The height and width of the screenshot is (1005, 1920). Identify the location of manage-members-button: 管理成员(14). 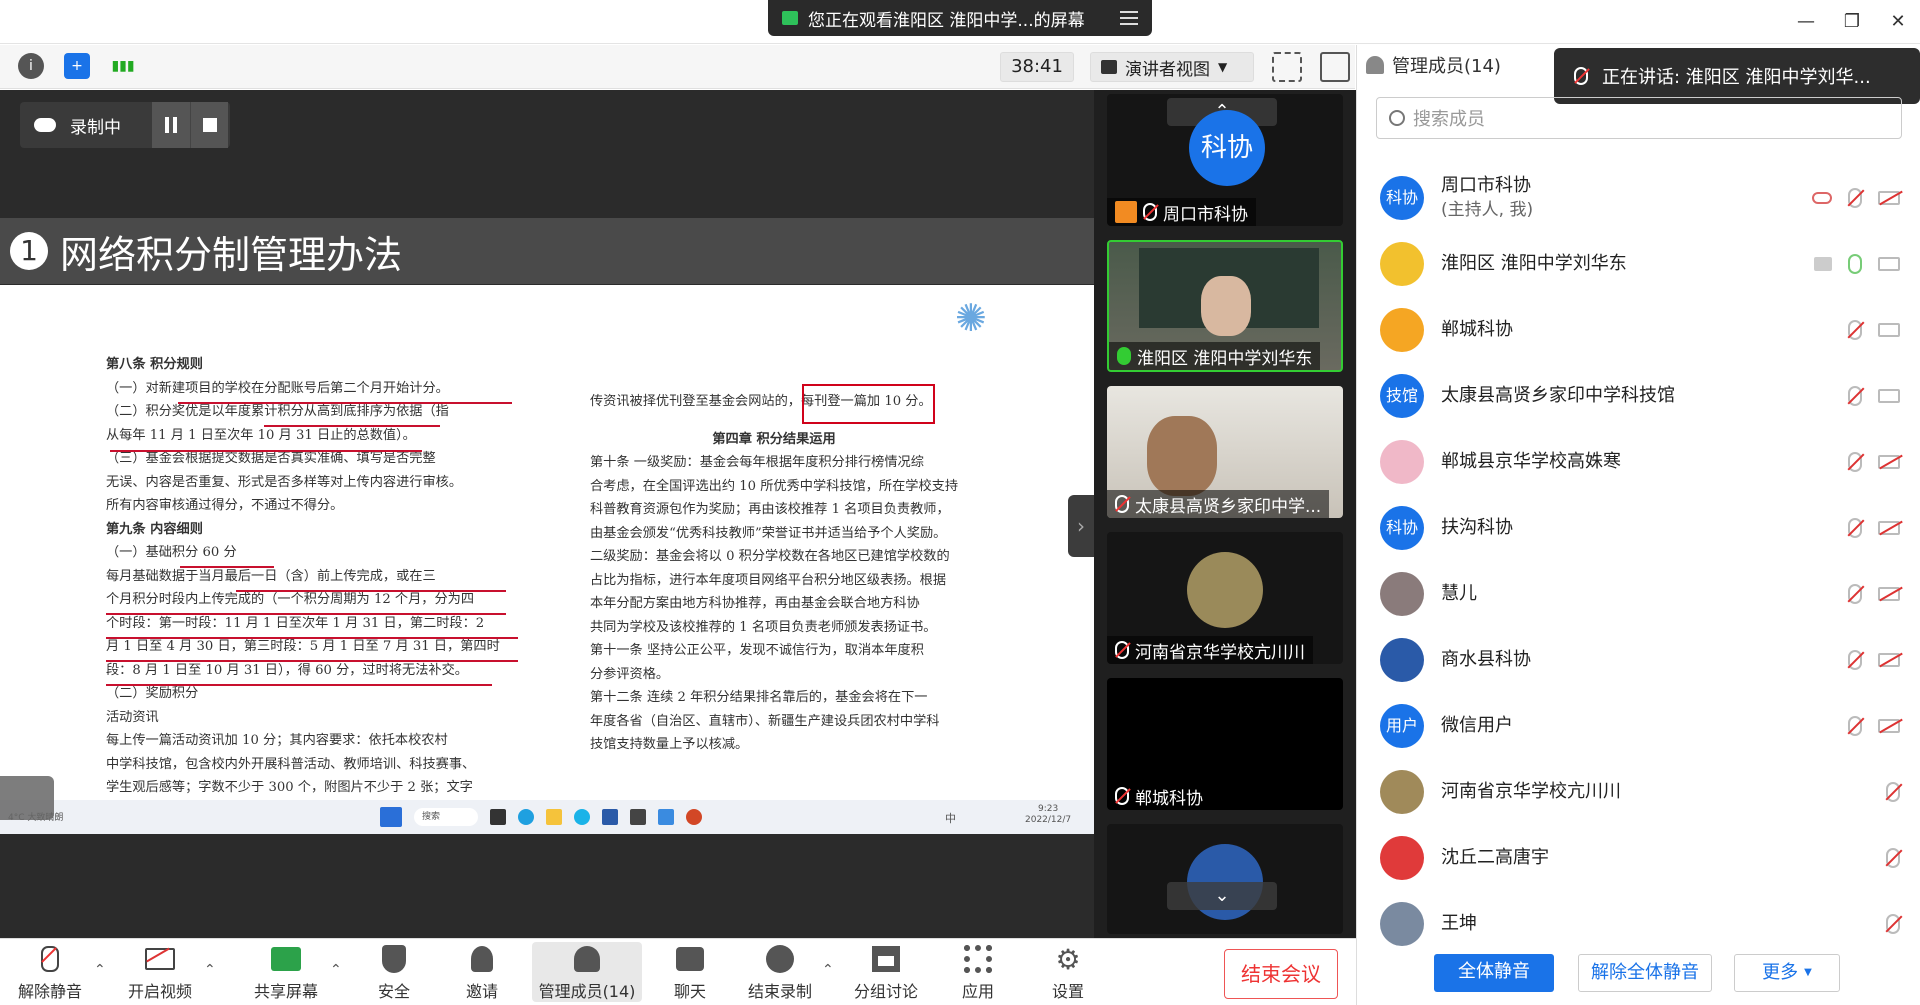
(587, 972).